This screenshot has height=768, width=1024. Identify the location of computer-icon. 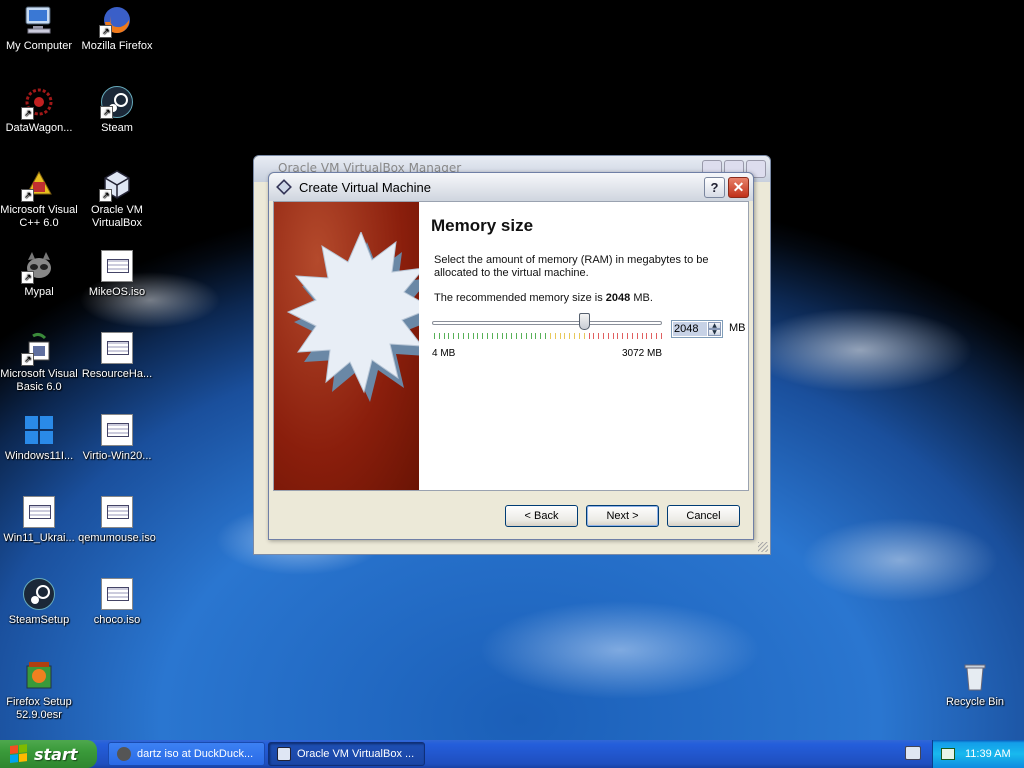
(39, 20).